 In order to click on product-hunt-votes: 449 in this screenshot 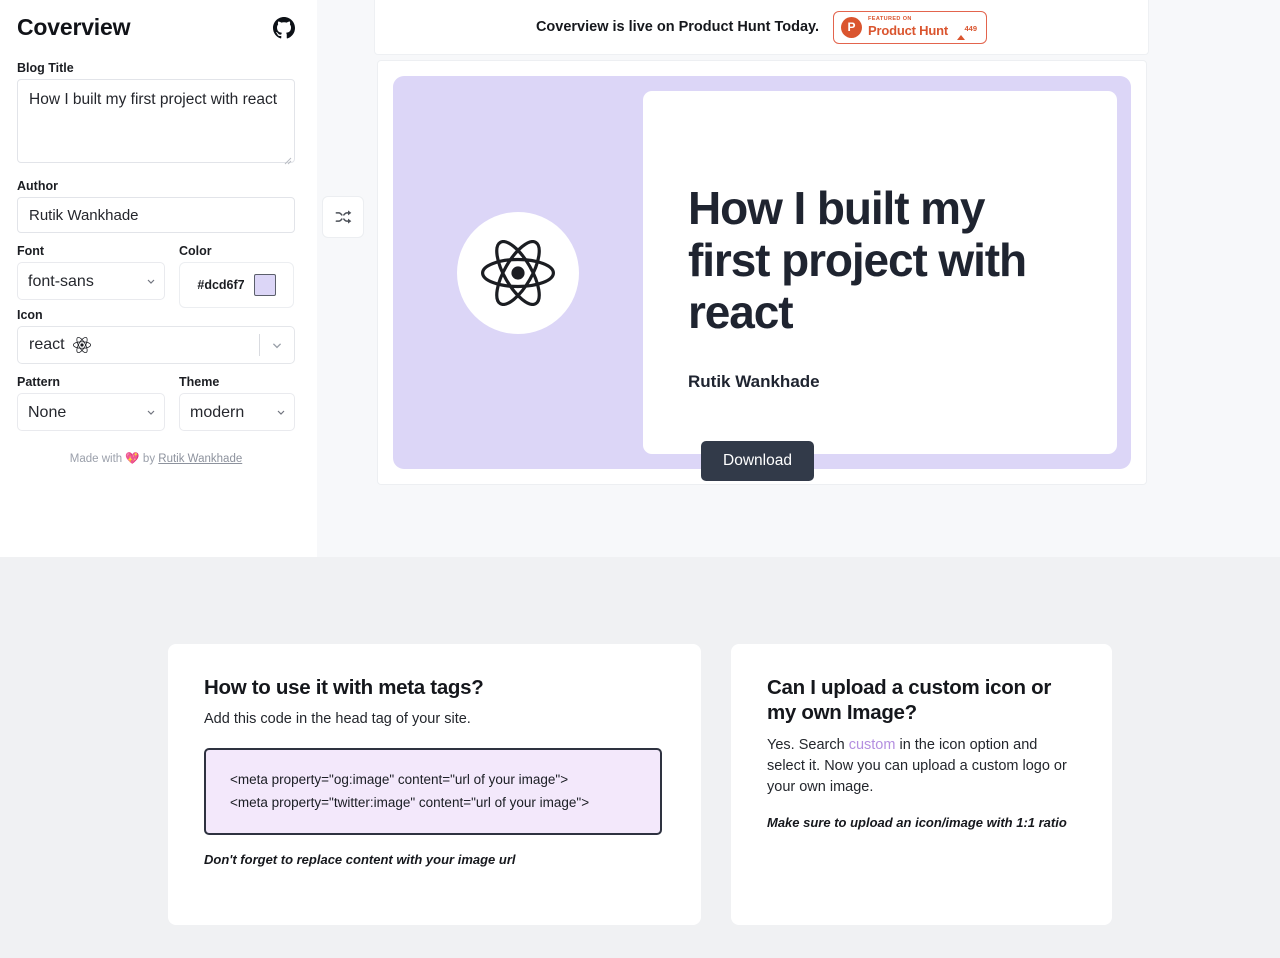, I will do `click(968, 29)`.